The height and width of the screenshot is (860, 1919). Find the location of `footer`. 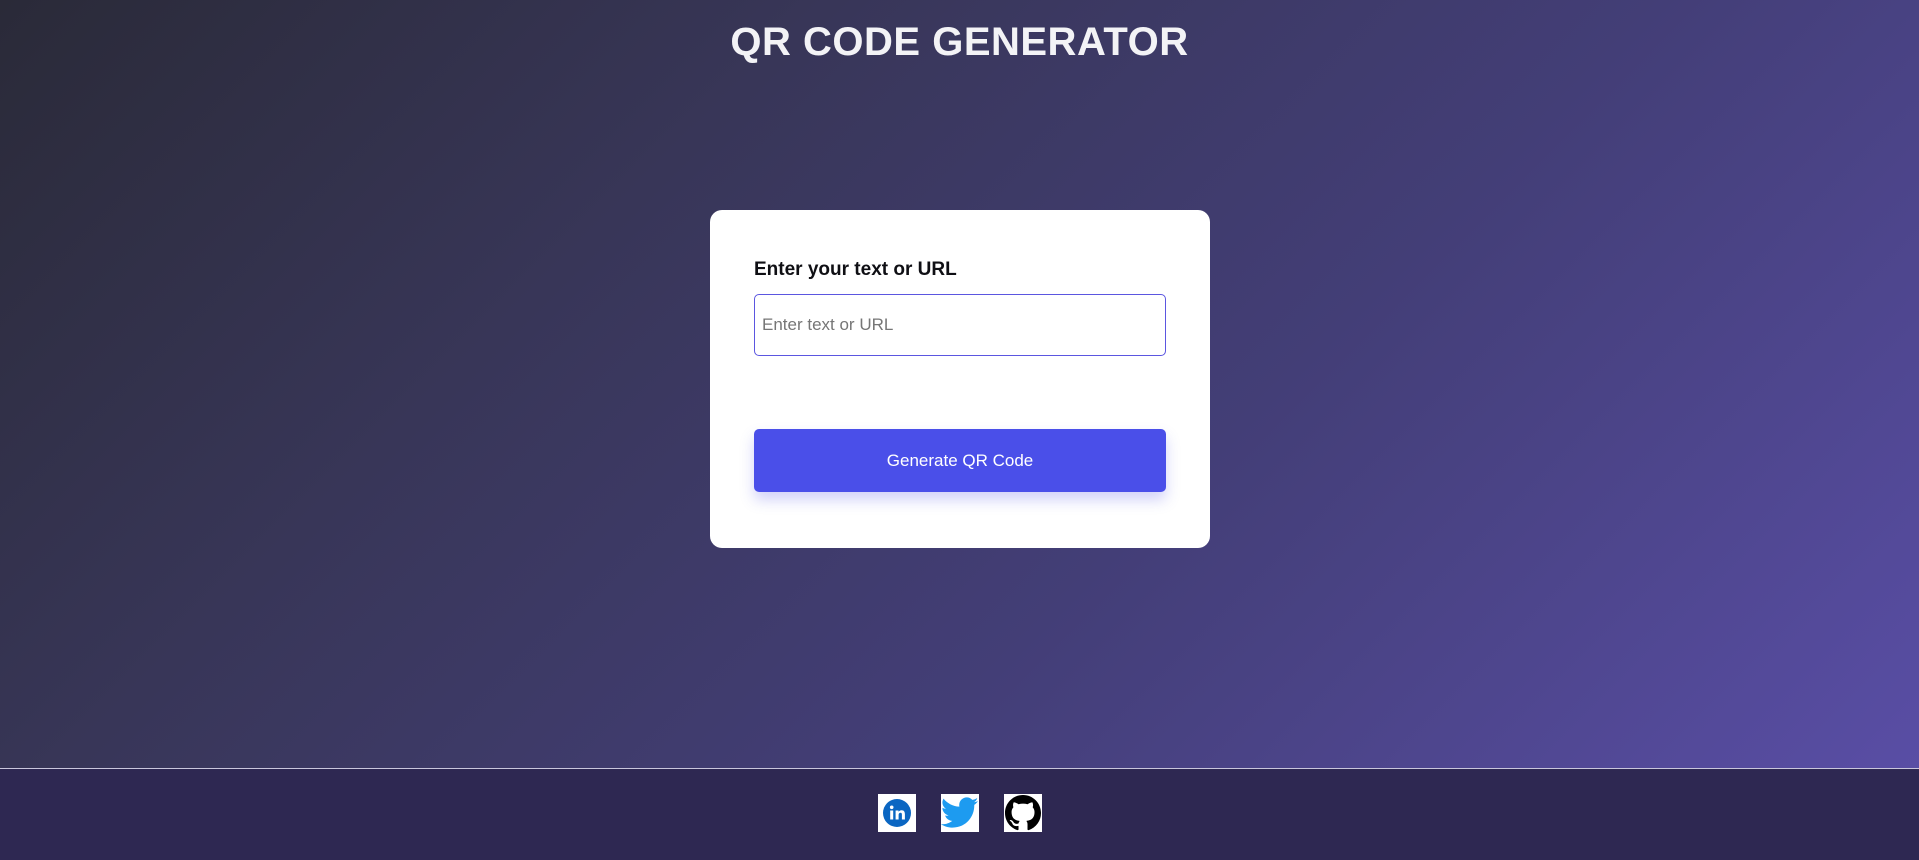

footer is located at coordinates (959, 814).